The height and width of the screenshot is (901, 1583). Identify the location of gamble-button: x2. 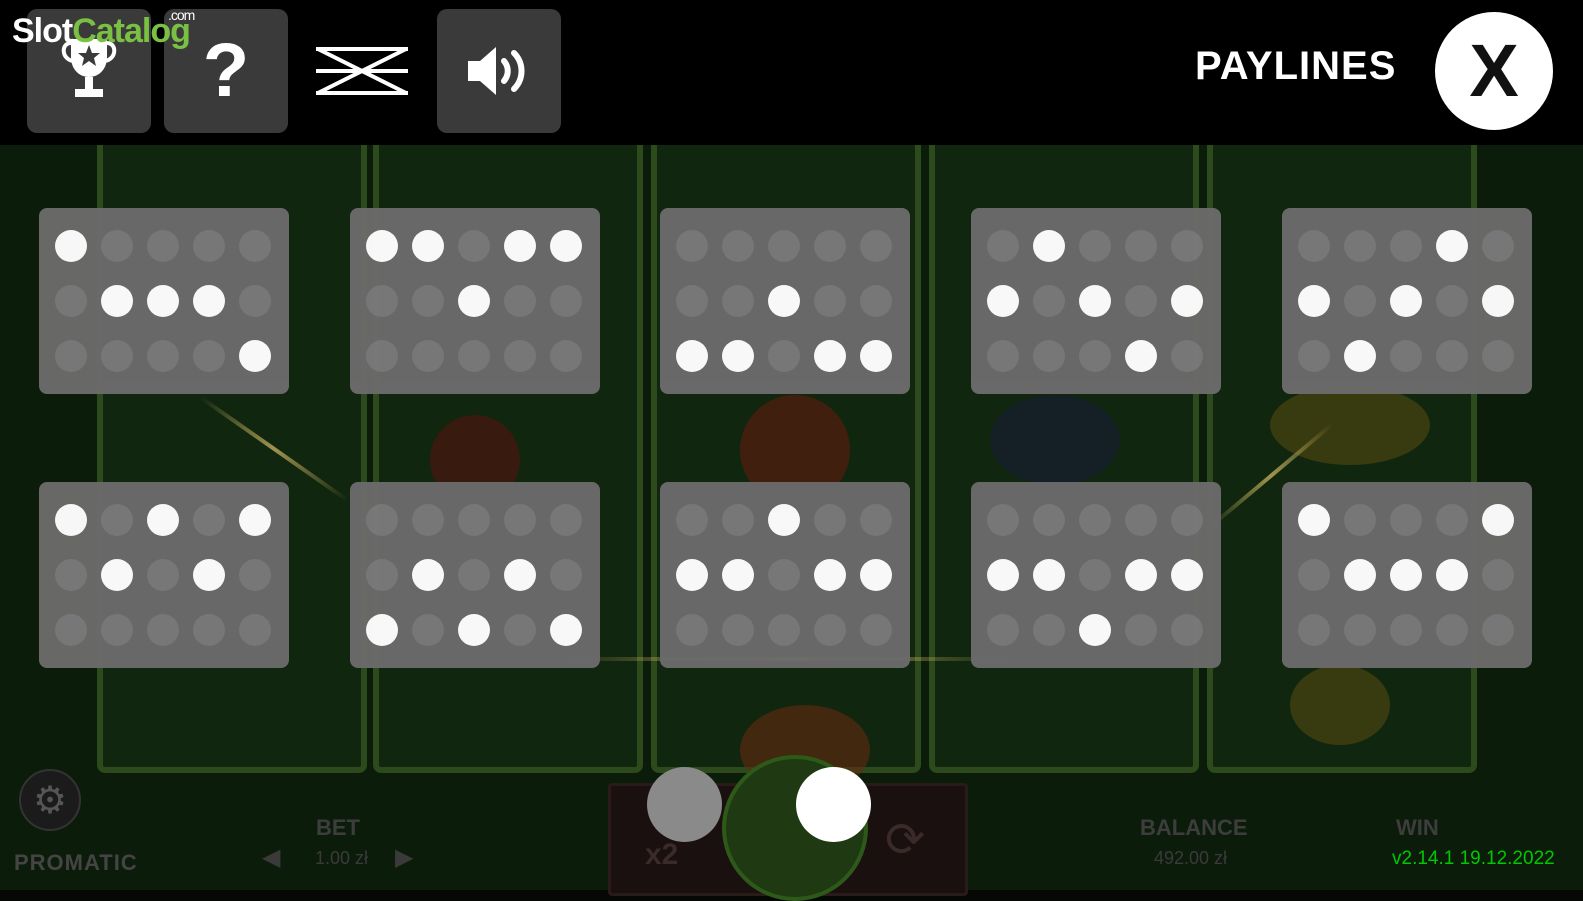
(661, 855).